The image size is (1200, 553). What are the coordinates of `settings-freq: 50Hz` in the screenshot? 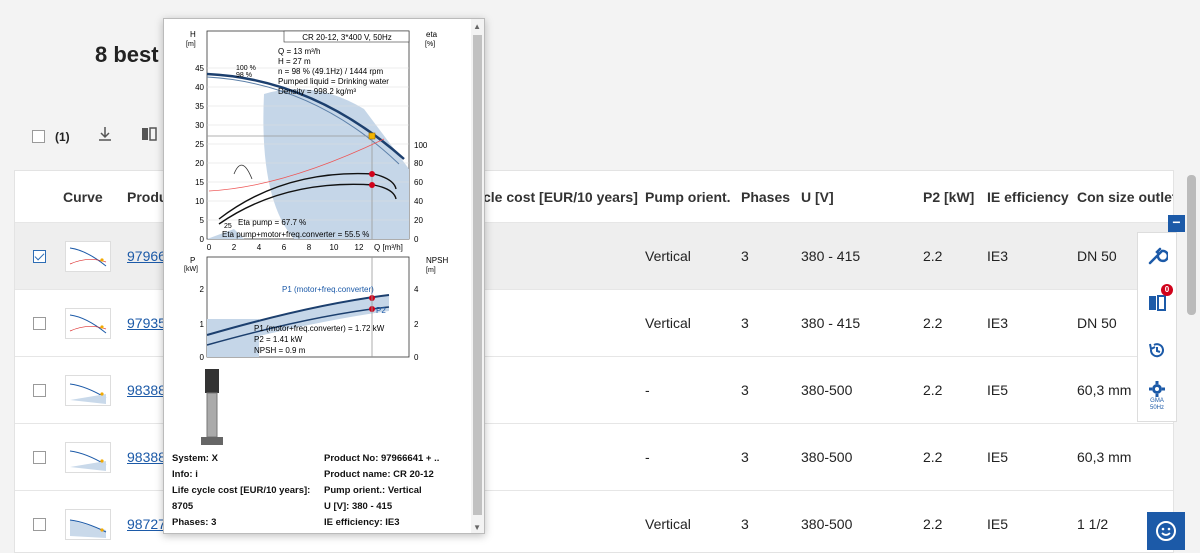 It's located at (1156, 408).